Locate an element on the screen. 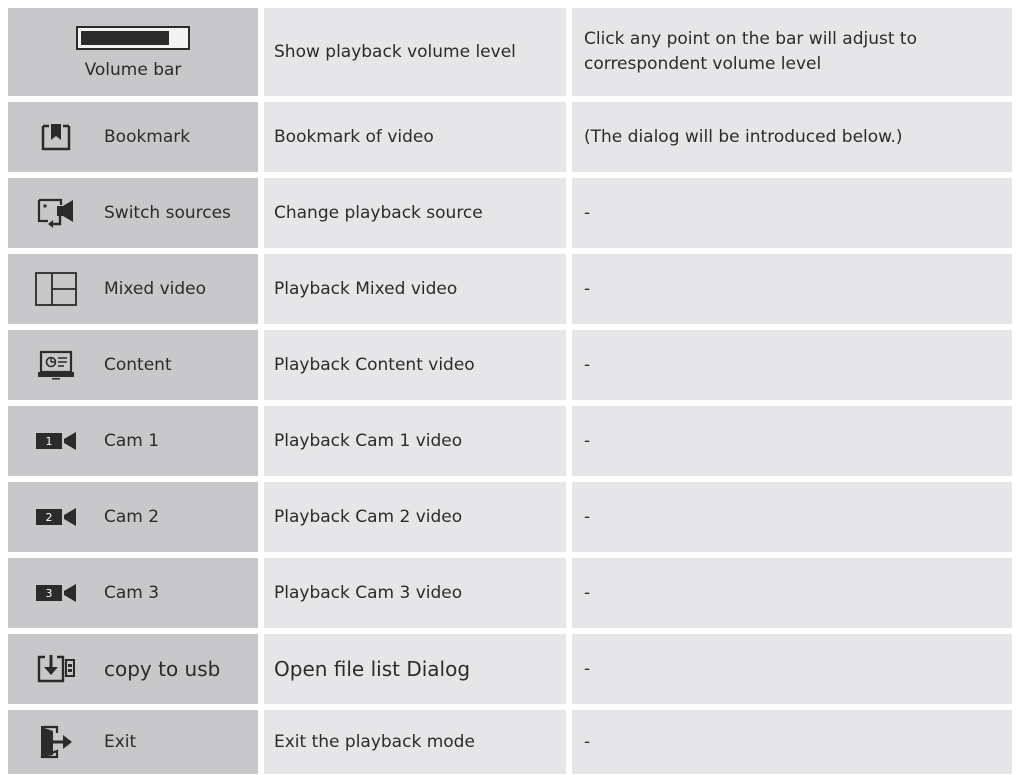 This screenshot has width=1016, height=775. control-cell: copy to usb is located at coordinates (133, 669).